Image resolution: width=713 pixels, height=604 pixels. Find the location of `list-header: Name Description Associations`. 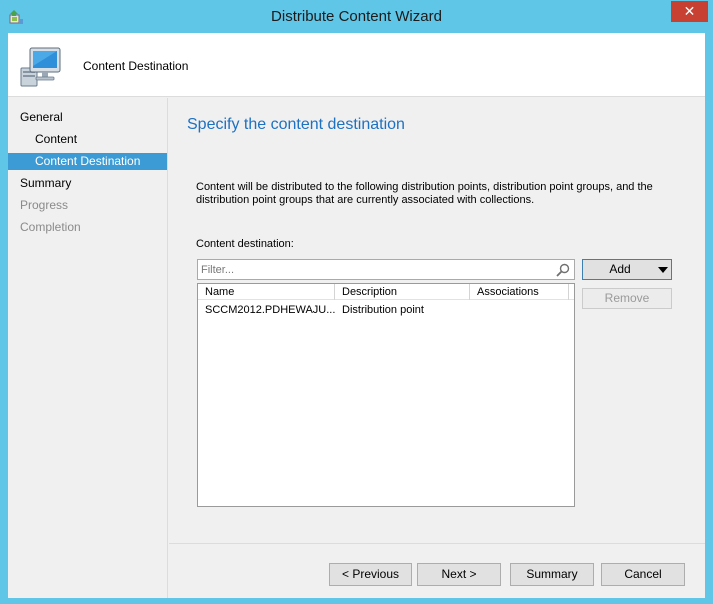

list-header: Name Description Associations is located at coordinates (386, 292).